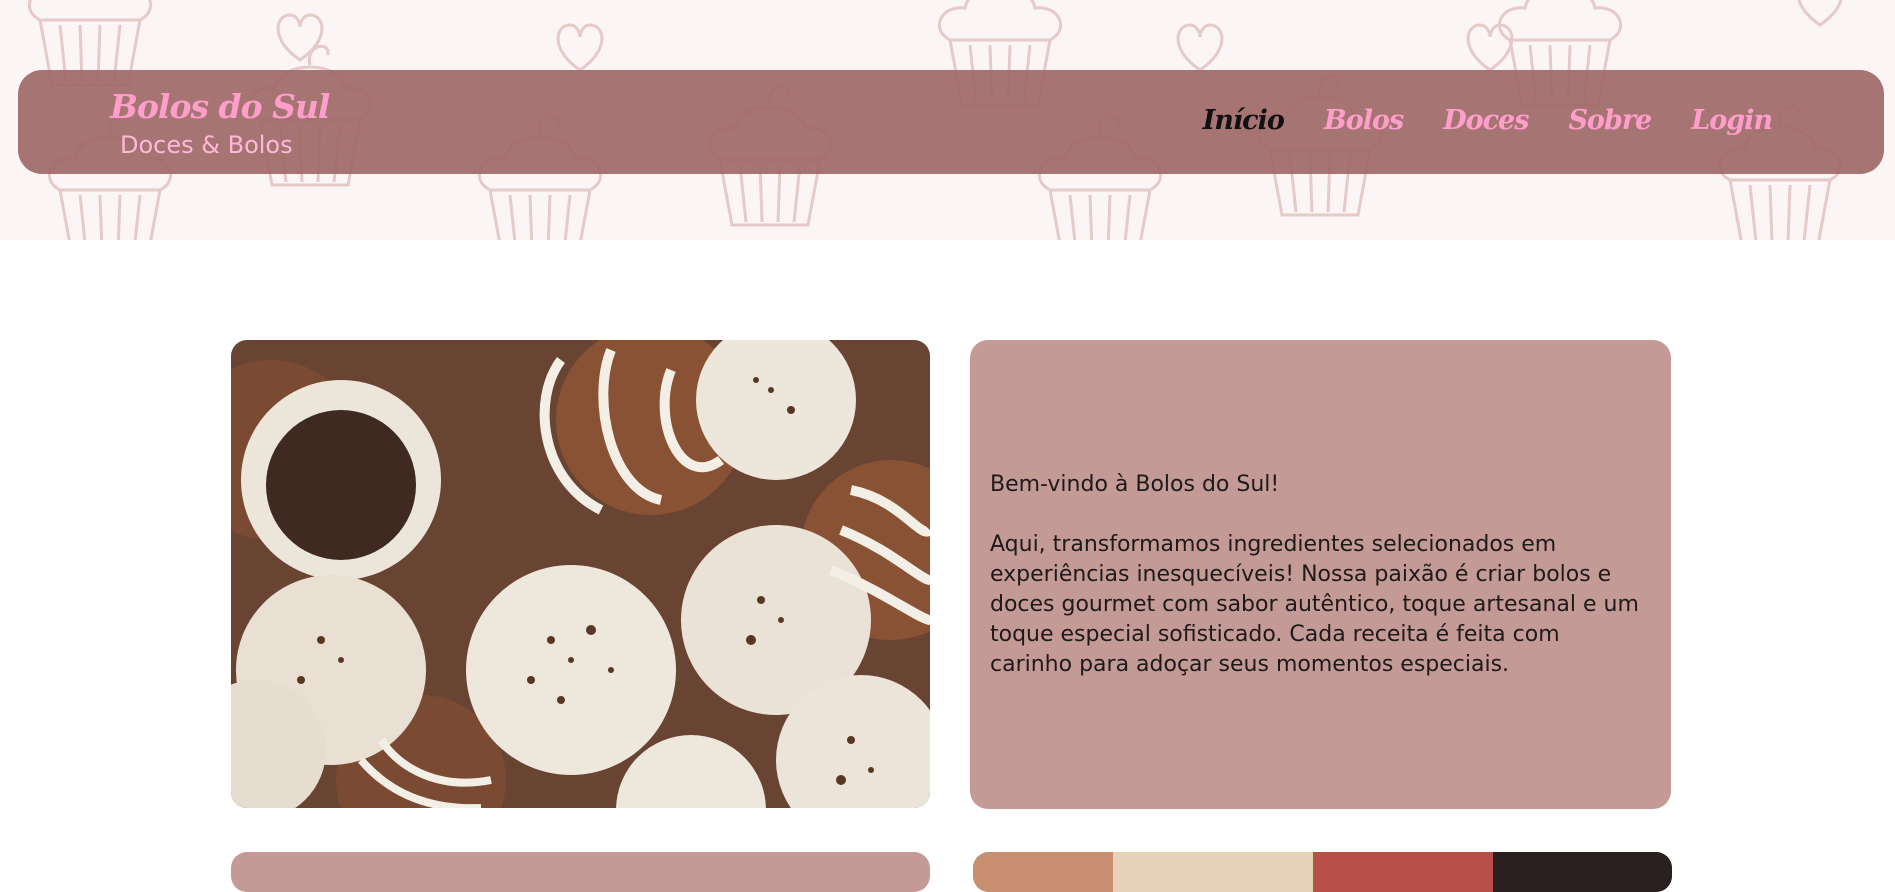 This screenshot has height=892, width=1895. I want to click on nav-link-bolos: Bolos, so click(1364, 120).